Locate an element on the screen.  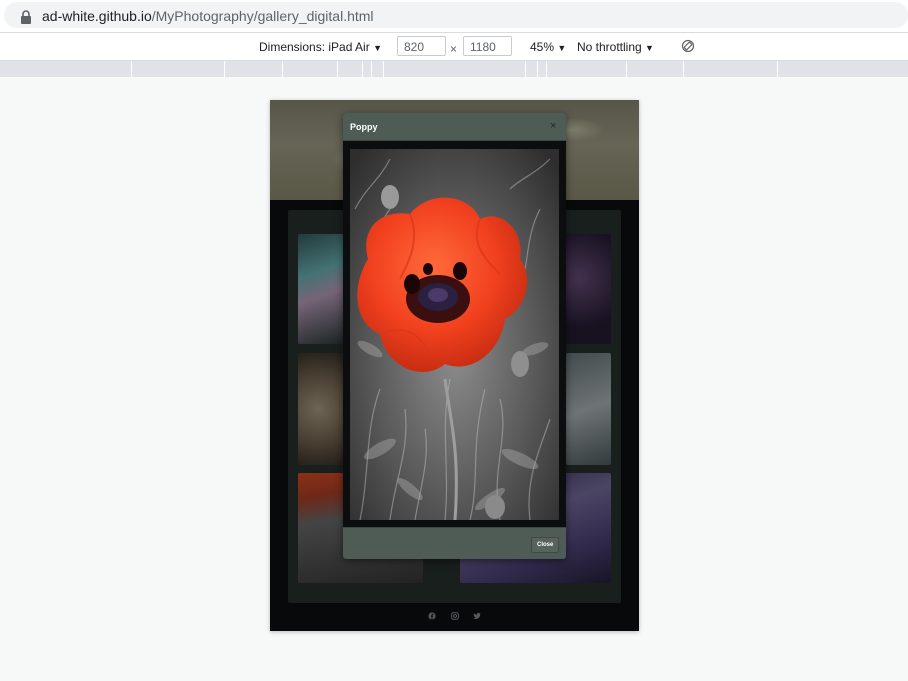
url-path: /MyPhotography/gallery_digital.html is located at coordinates (262, 16).